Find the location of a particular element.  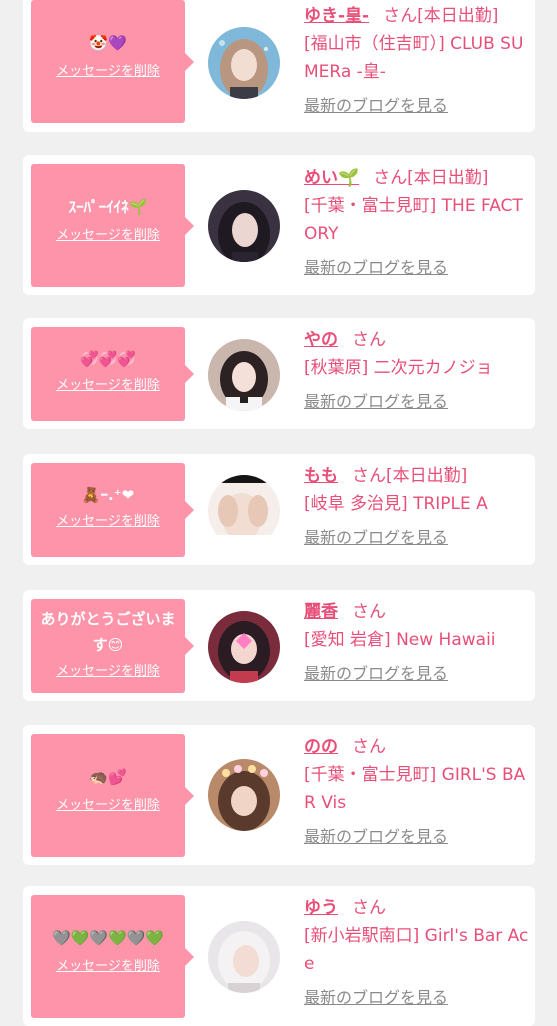

message-bubble: ありがとうございます😊 メッセージを削除 is located at coordinates (112, 646).